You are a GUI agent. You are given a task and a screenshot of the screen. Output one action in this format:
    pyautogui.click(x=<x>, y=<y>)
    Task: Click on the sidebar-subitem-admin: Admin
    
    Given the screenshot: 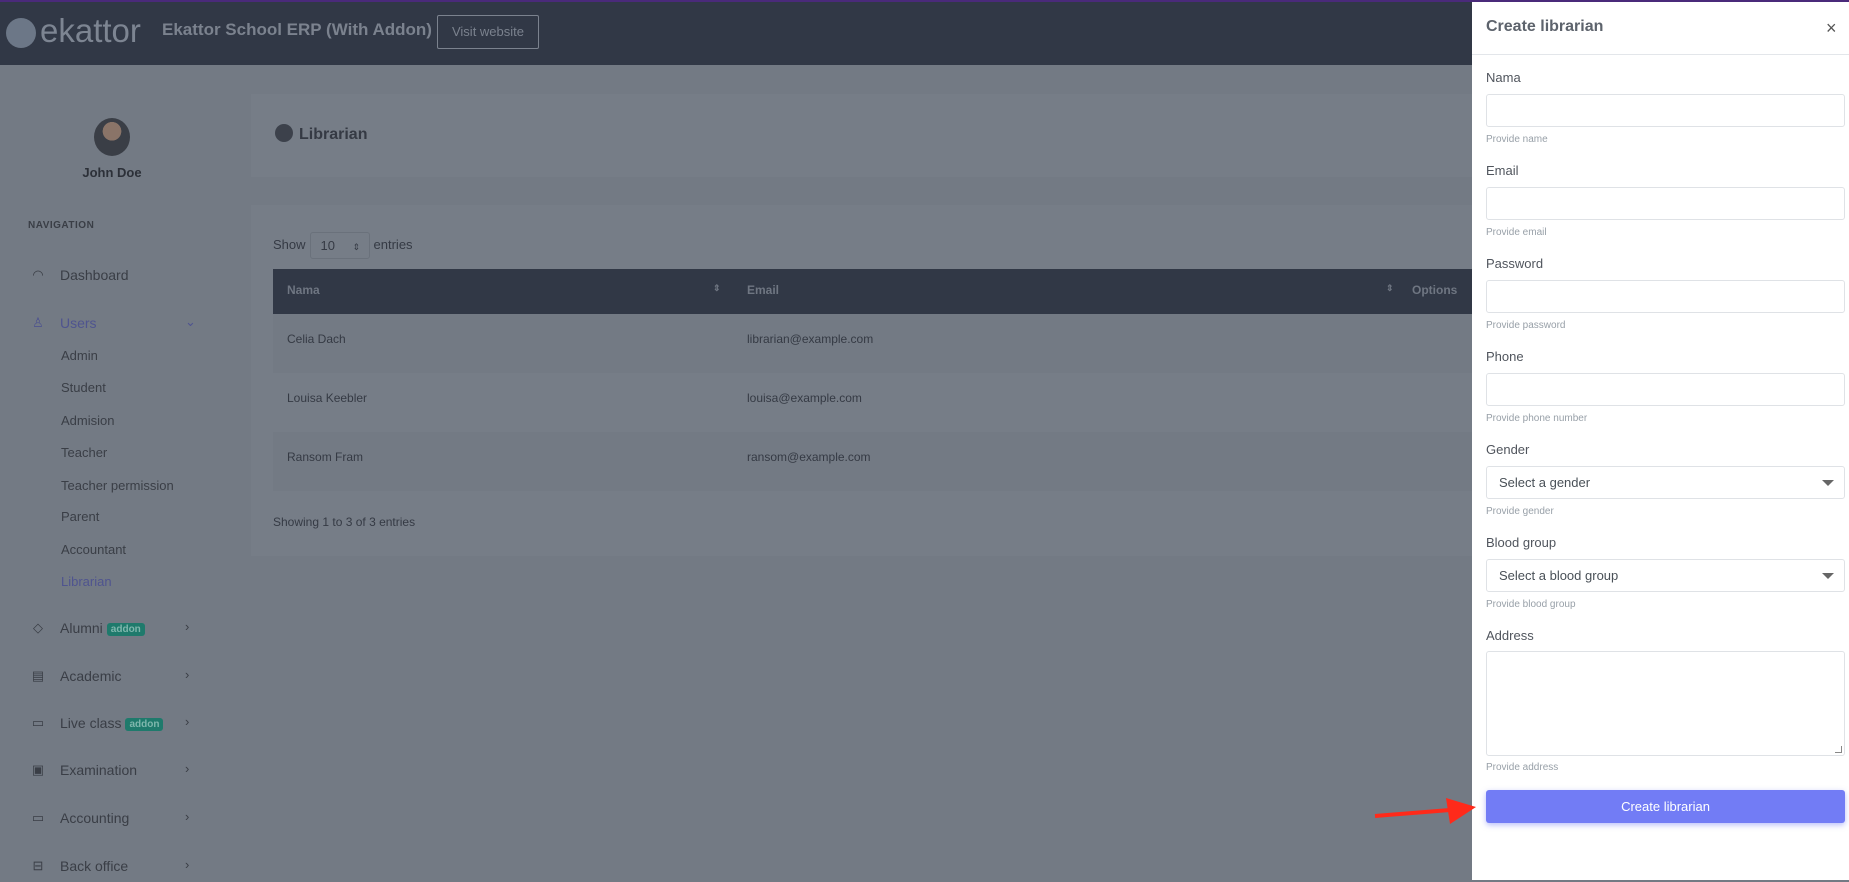 What is the action you would take?
    pyautogui.click(x=79, y=355)
    